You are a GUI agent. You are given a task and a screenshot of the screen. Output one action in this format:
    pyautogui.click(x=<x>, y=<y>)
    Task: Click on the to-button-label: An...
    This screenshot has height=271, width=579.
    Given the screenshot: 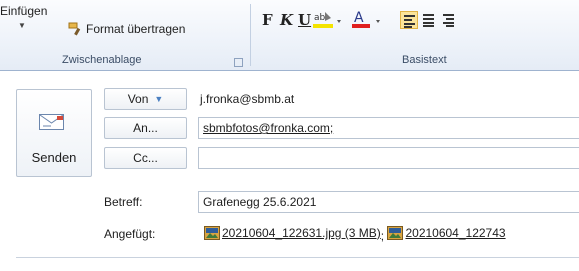 What is the action you would take?
    pyautogui.click(x=145, y=128)
    